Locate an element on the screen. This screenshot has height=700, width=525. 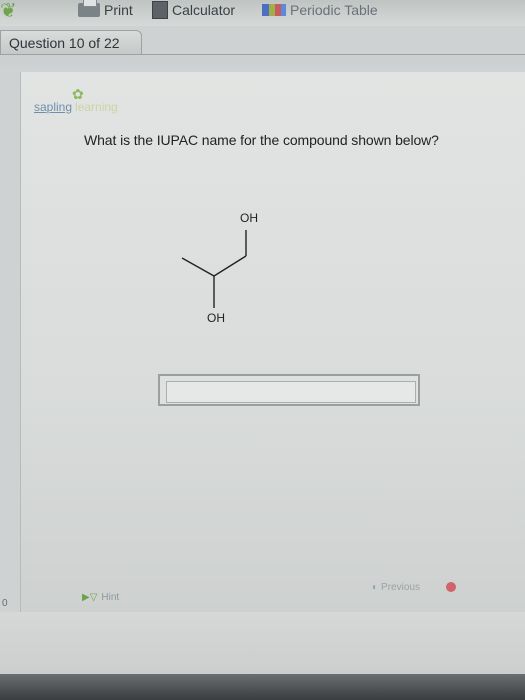
bottom-area is located at coordinates (262, 643).